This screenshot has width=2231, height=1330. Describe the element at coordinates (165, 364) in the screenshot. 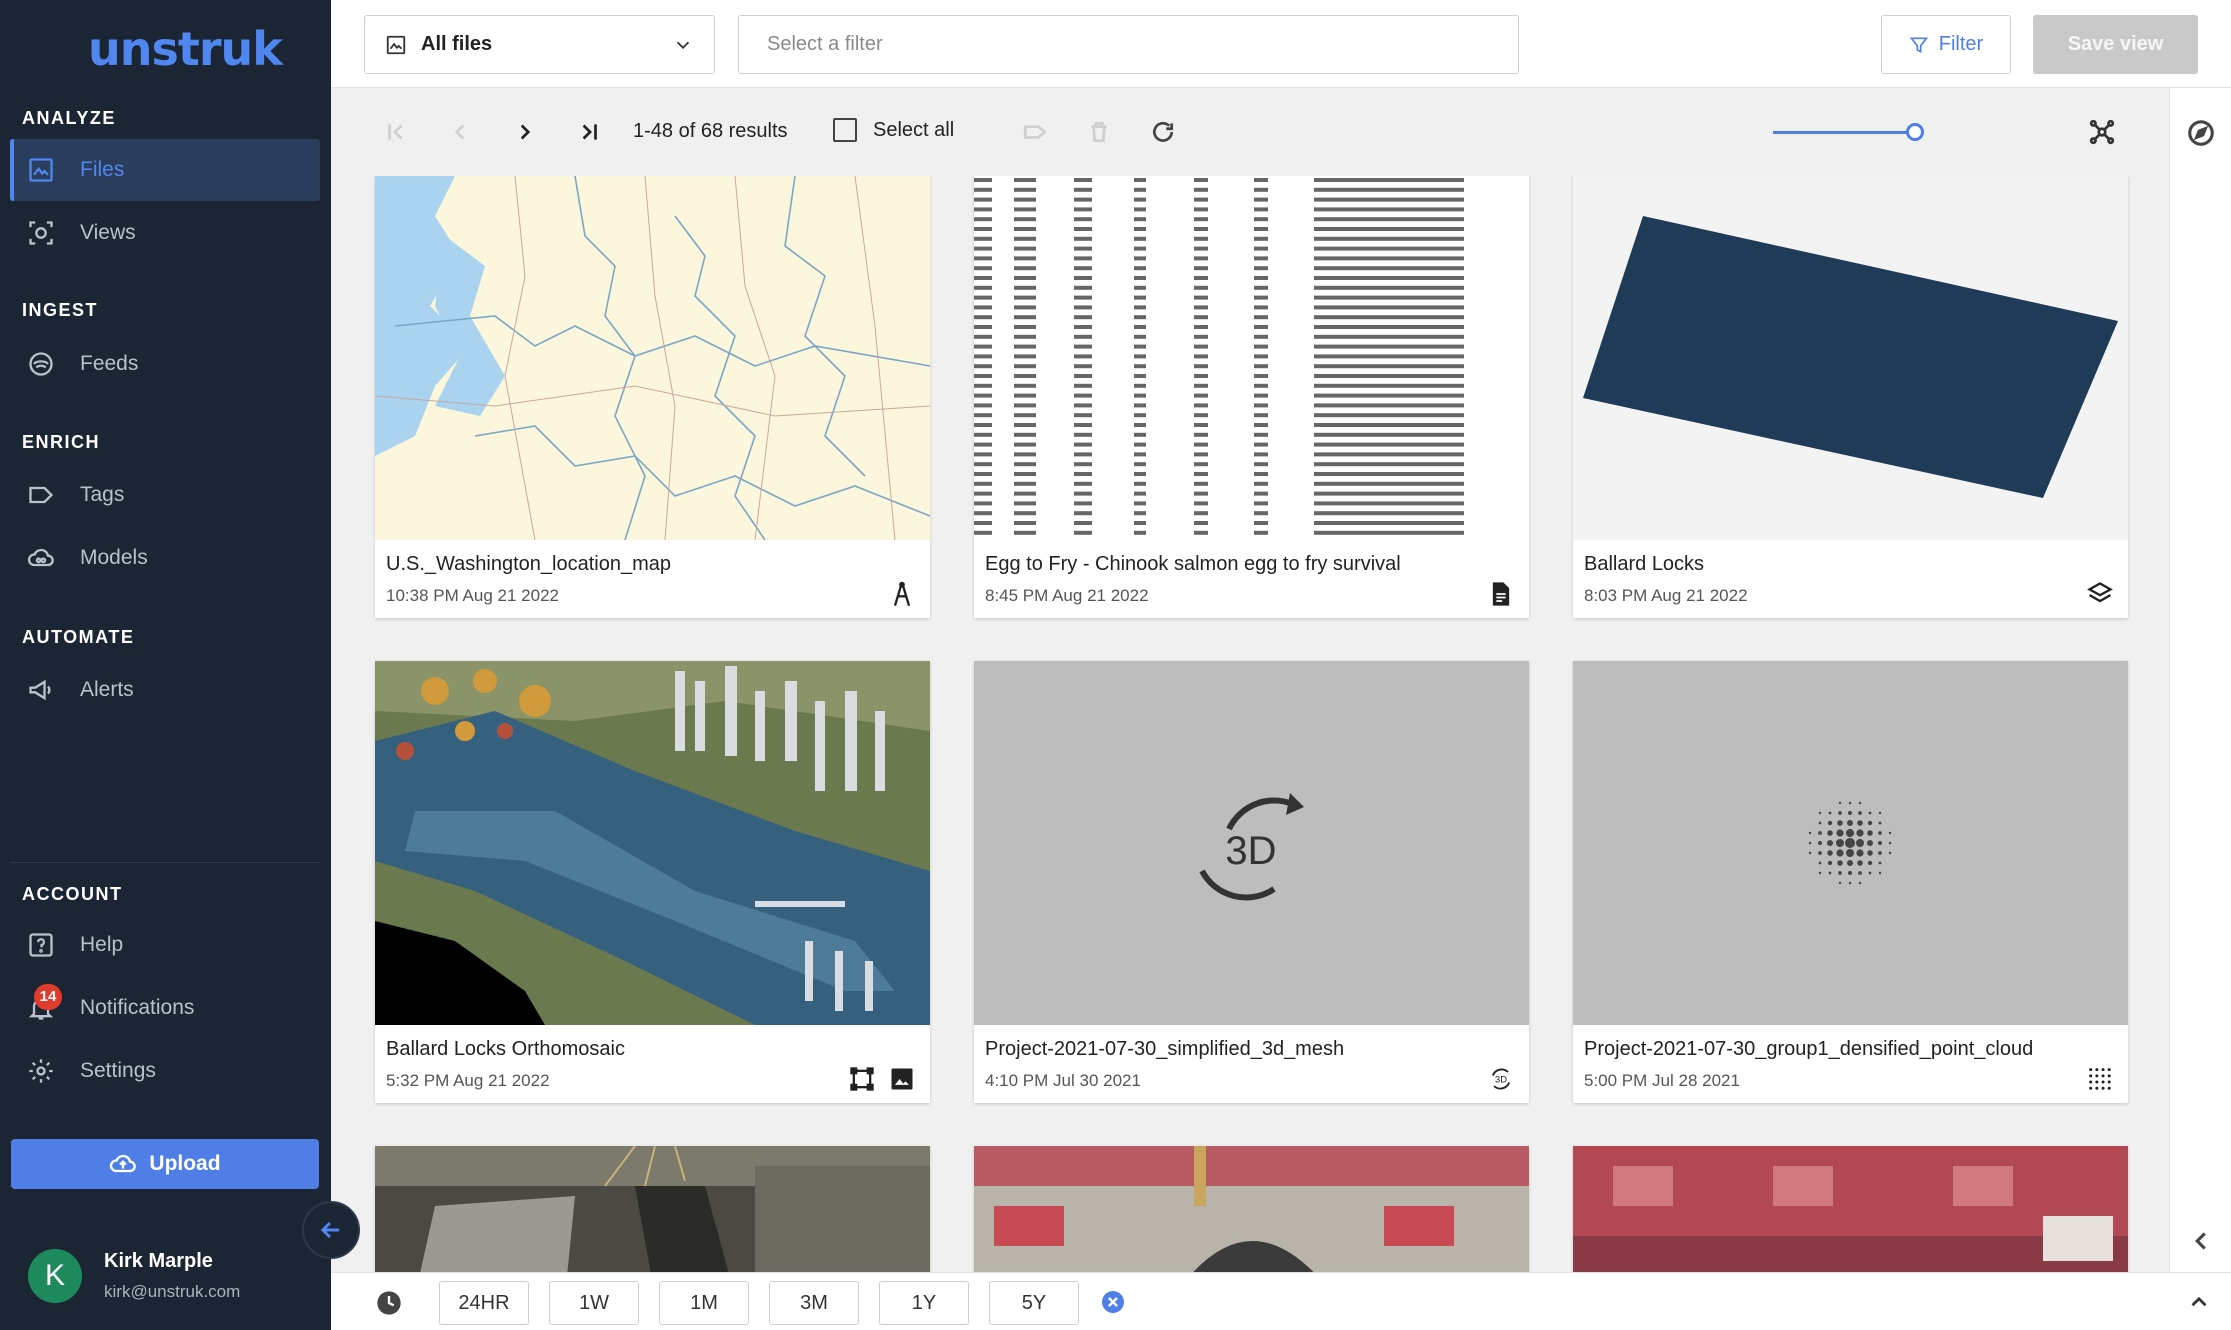

I see `sidebar-item-feeds: Feeds` at that location.